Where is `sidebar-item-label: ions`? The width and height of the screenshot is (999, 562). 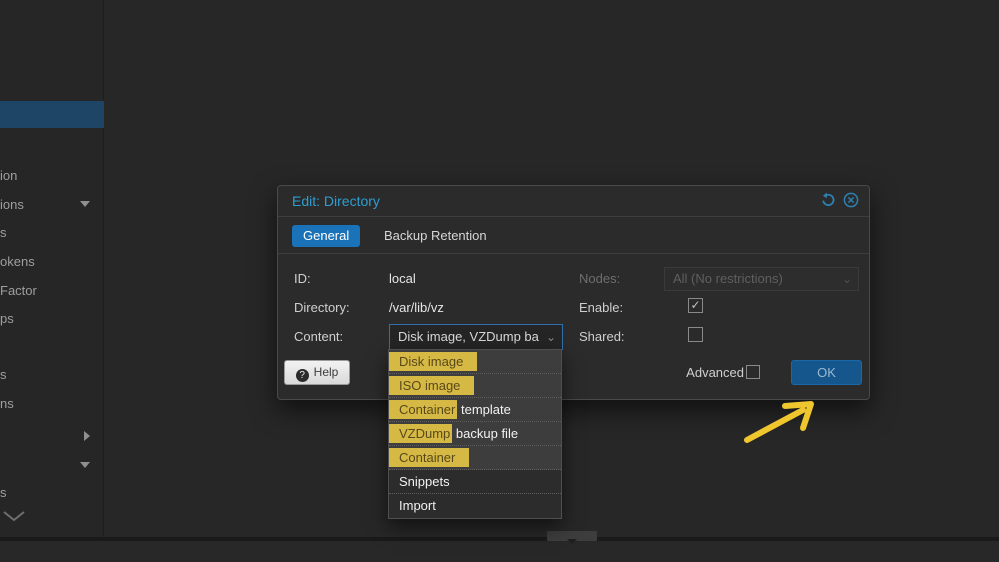 sidebar-item-label: ions is located at coordinates (12, 204).